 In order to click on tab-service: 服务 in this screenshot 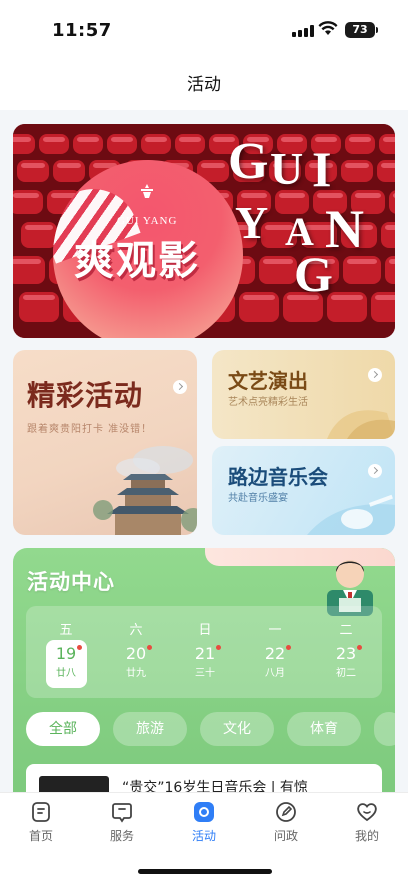, I will do `click(122, 822)`.